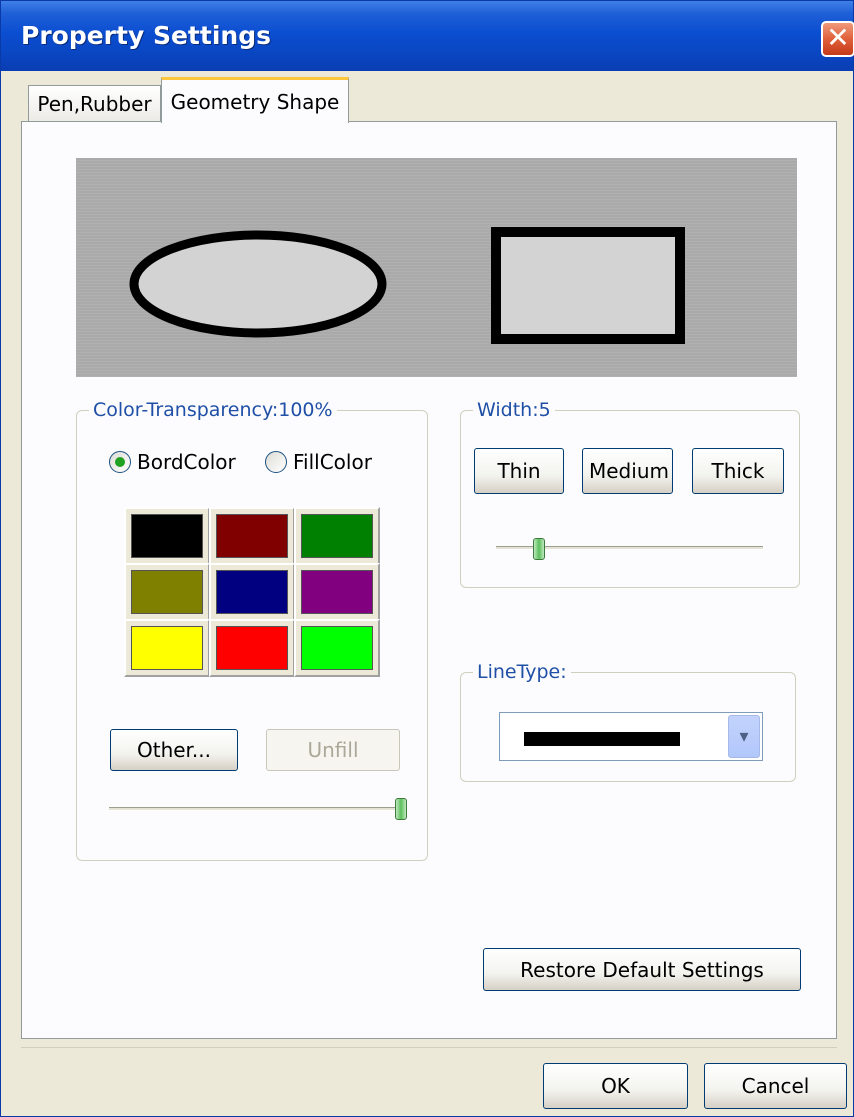 Image resolution: width=854 pixels, height=1117 pixels. I want to click on thin-width-button: Thin, so click(519, 471).